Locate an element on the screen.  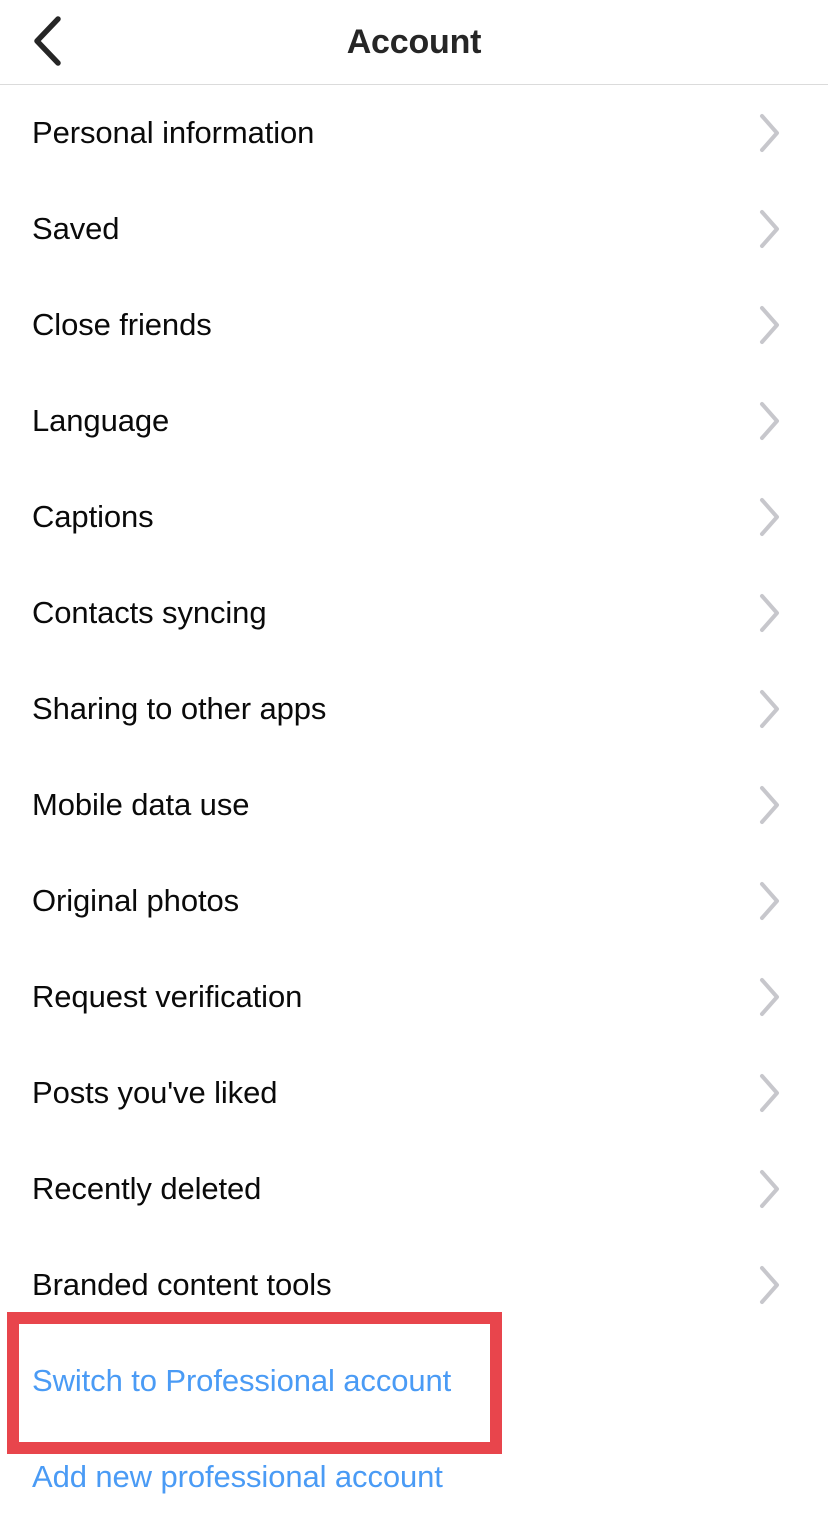
list-item-label: Branded content tools is located at coordinates (182, 1284).